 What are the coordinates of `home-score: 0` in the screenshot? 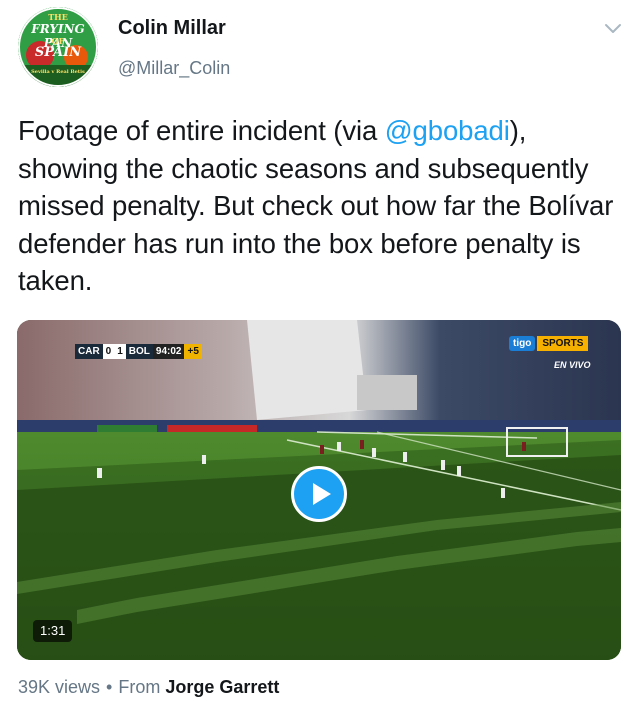 It's located at (108, 351).